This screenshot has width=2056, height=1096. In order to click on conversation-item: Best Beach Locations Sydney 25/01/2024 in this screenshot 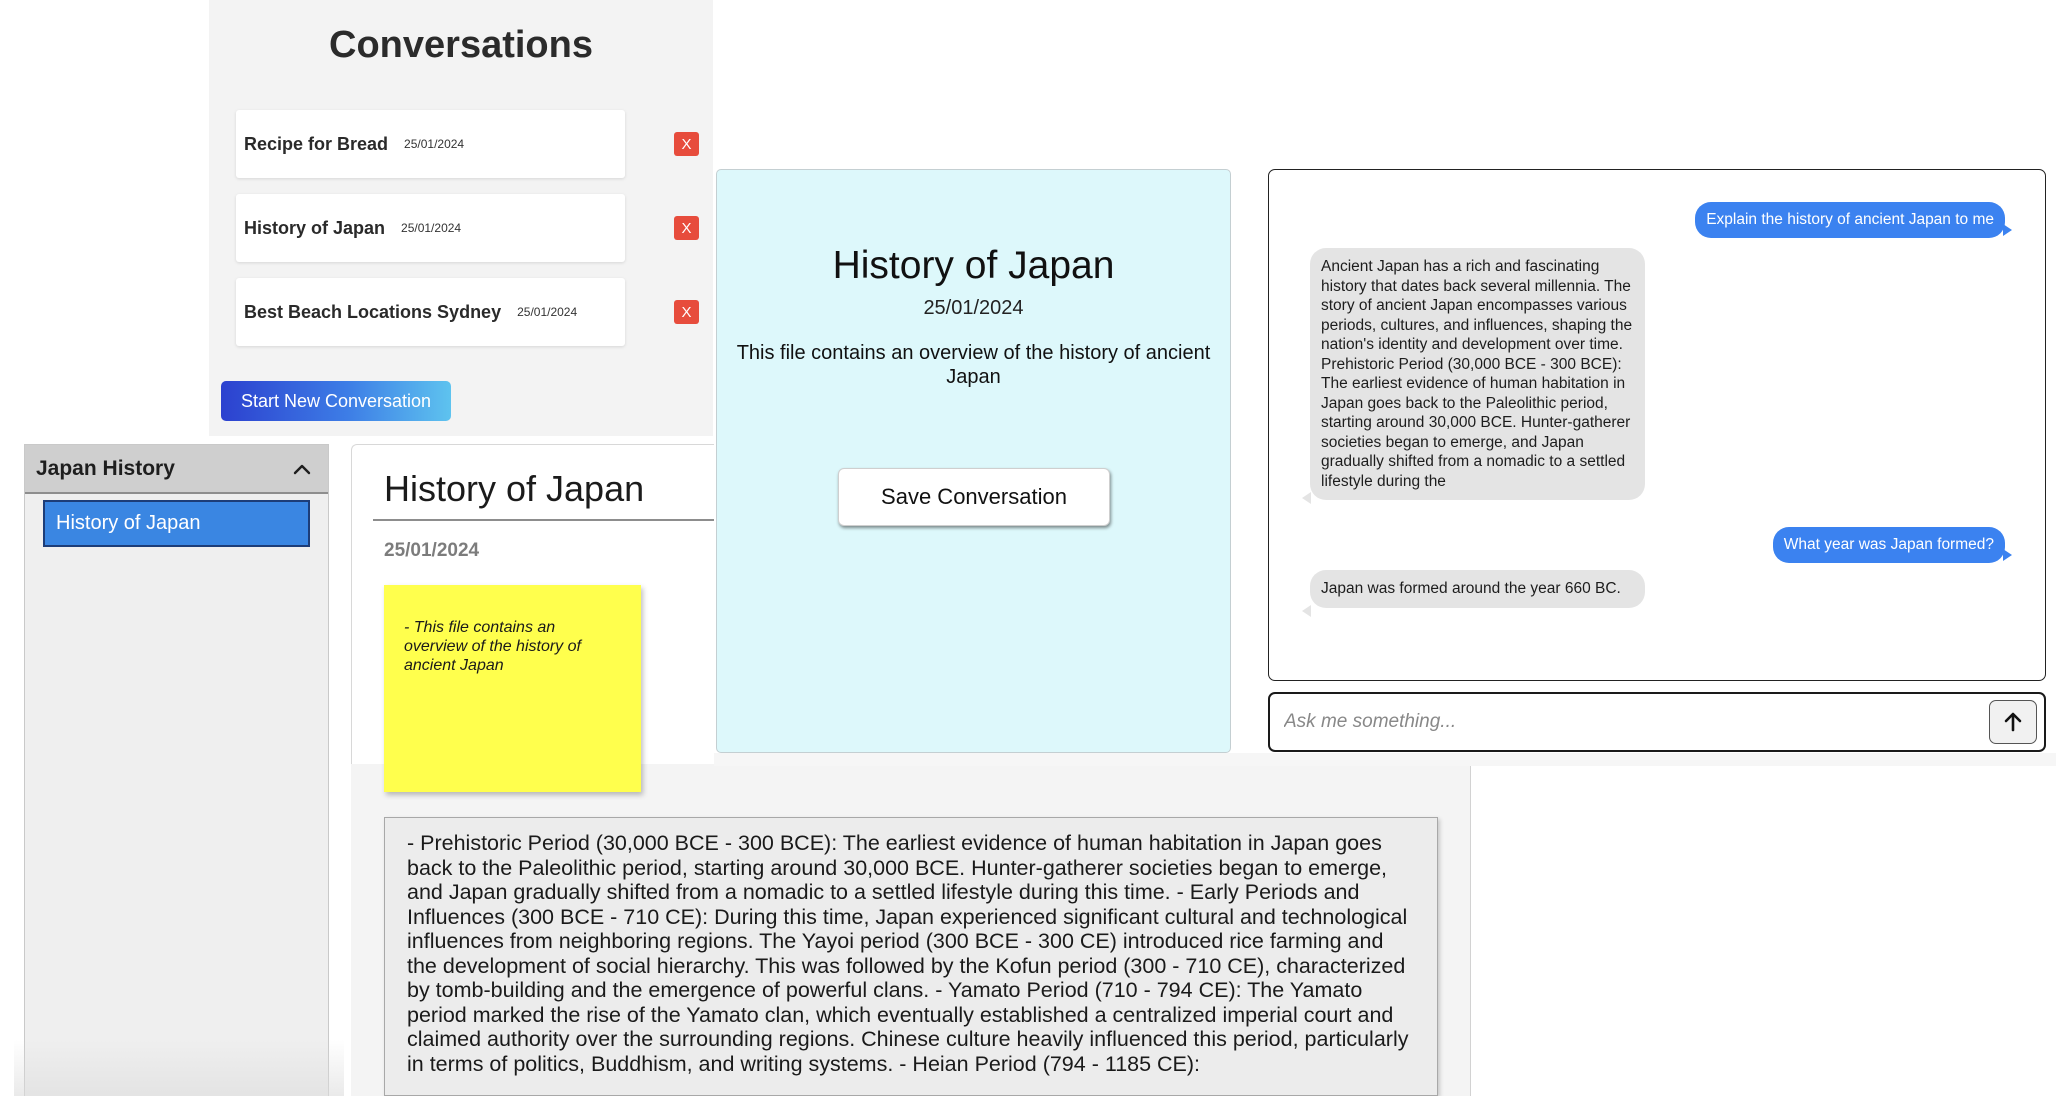, I will do `click(430, 312)`.